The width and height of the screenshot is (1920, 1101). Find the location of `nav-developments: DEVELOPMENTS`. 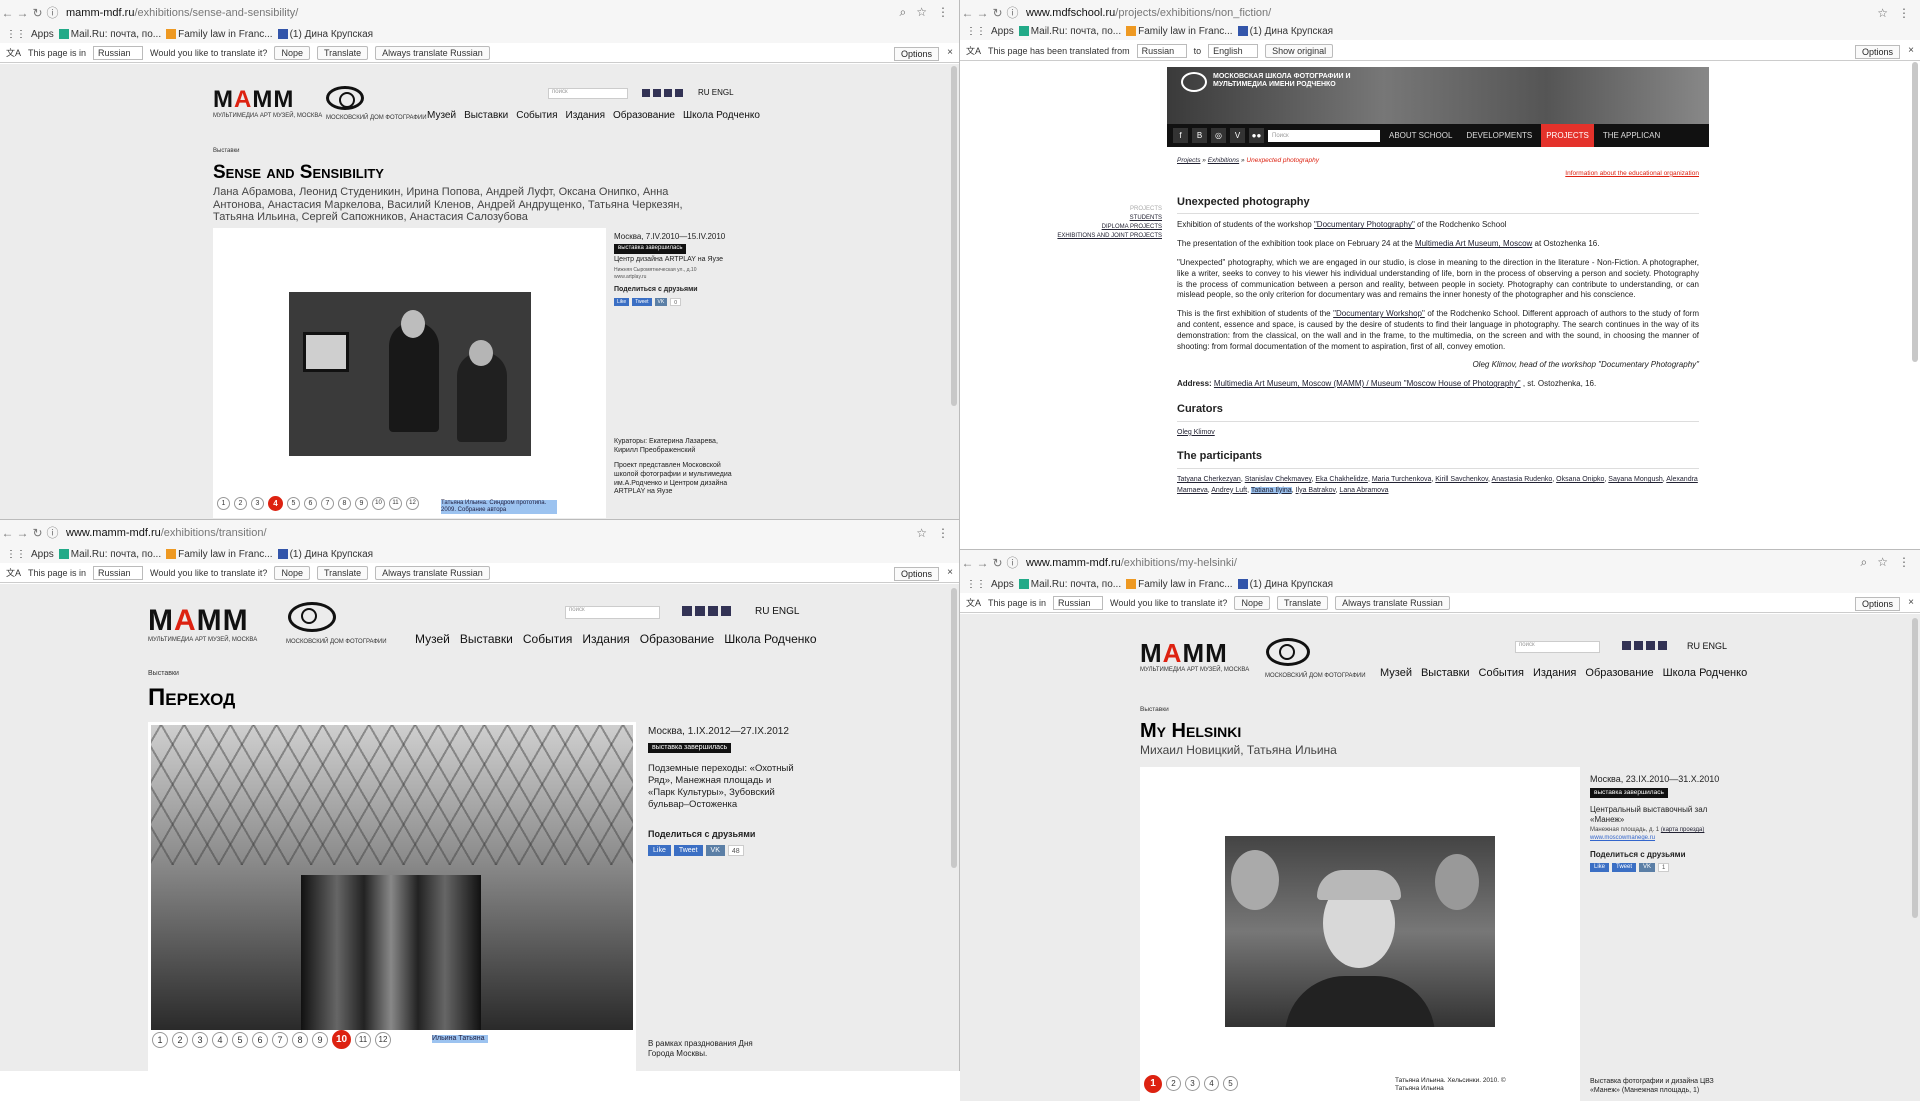

nav-developments: DEVELOPMENTS is located at coordinates (1499, 135).